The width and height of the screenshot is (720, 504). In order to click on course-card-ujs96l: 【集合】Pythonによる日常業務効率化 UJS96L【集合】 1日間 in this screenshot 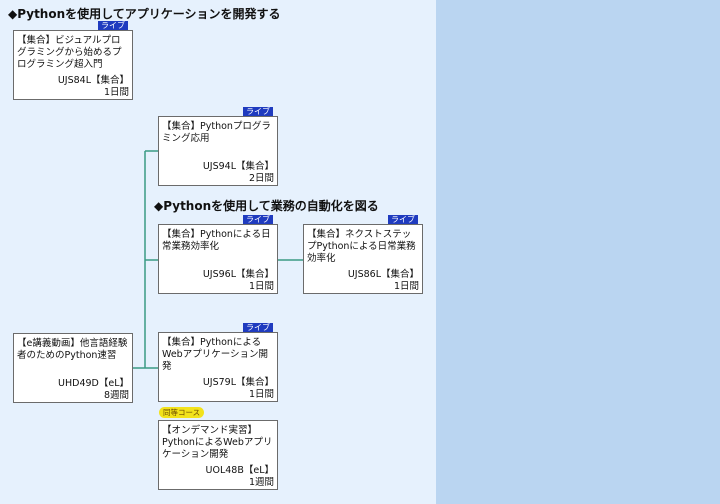, I will do `click(218, 259)`.